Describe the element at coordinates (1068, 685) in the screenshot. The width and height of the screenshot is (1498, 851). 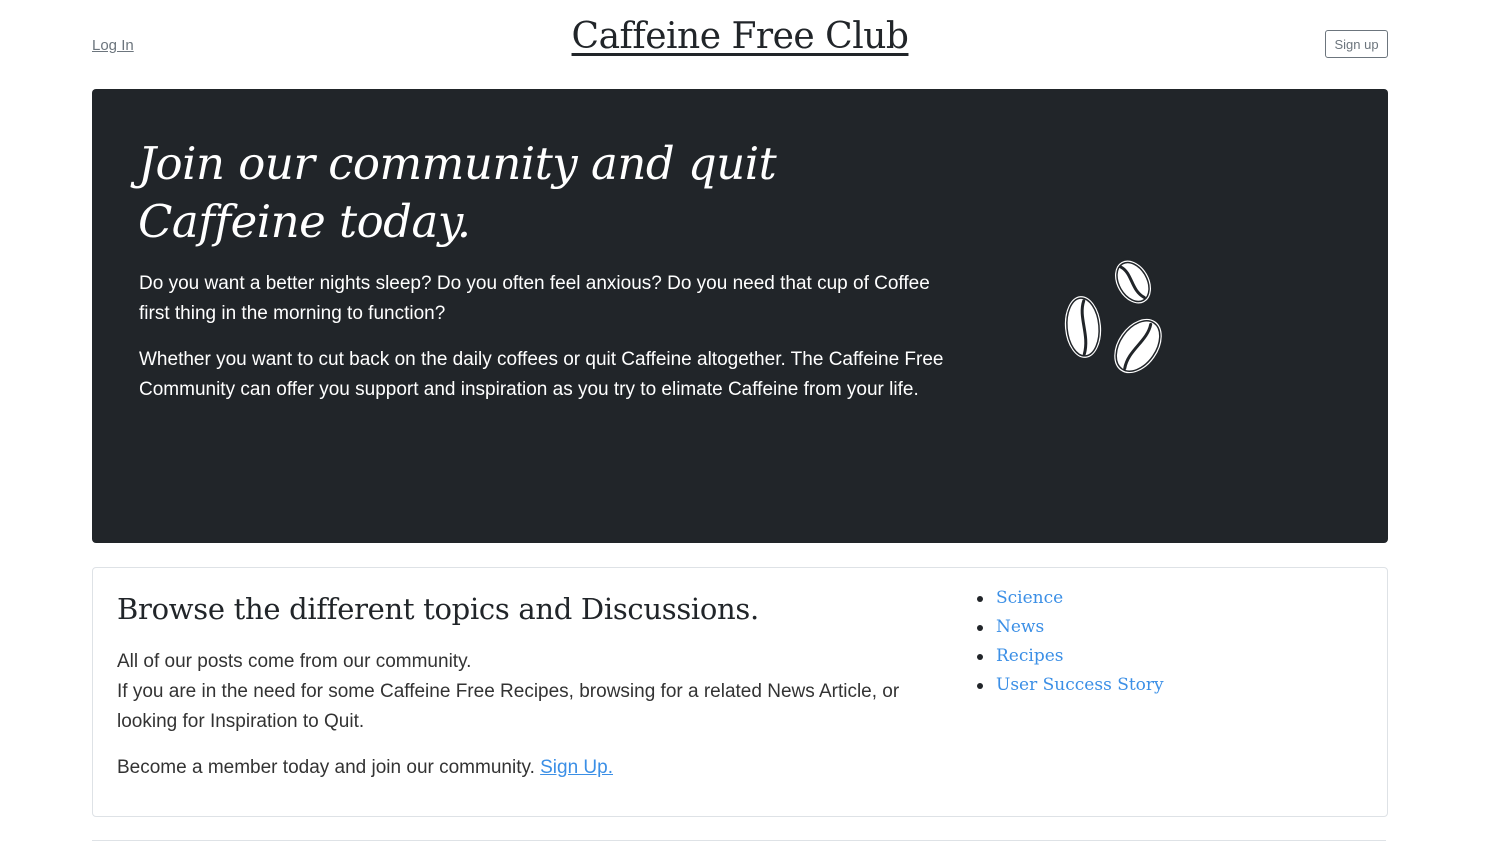
I see `topic-link-user-success-story: User Success Story` at that location.